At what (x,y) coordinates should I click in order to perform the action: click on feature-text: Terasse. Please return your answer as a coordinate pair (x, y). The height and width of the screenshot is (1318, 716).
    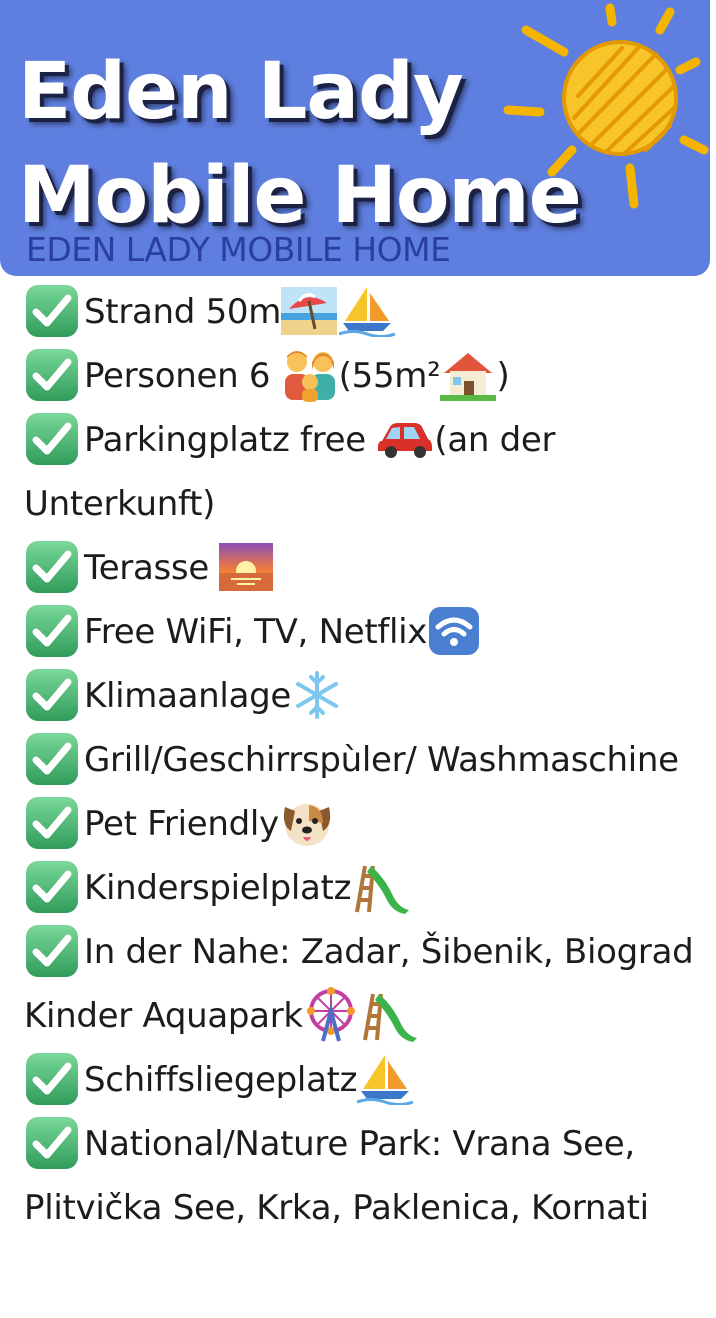
    Looking at the image, I should click on (152, 568).